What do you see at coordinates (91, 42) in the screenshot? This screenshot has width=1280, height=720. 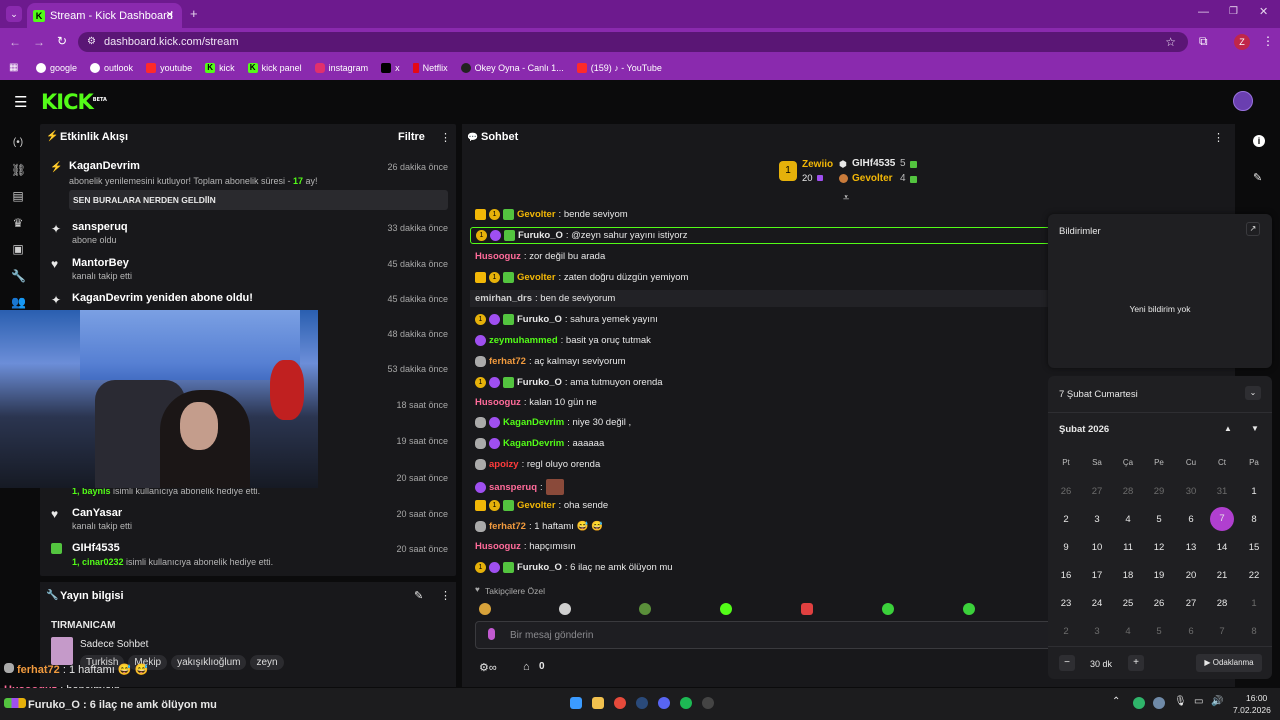 I see `site-info-icon: ⚙` at bounding box center [91, 42].